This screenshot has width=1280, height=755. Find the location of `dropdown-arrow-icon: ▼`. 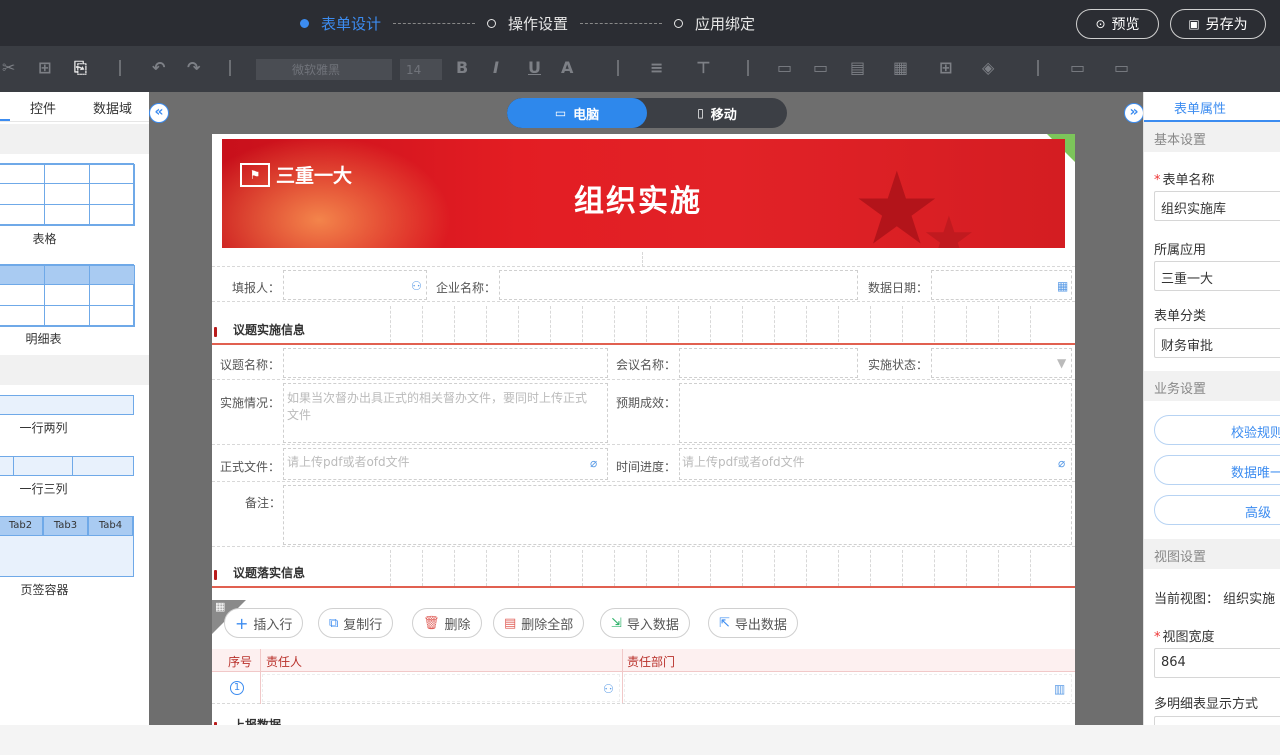

dropdown-arrow-icon: ▼ is located at coordinates (1061, 363).